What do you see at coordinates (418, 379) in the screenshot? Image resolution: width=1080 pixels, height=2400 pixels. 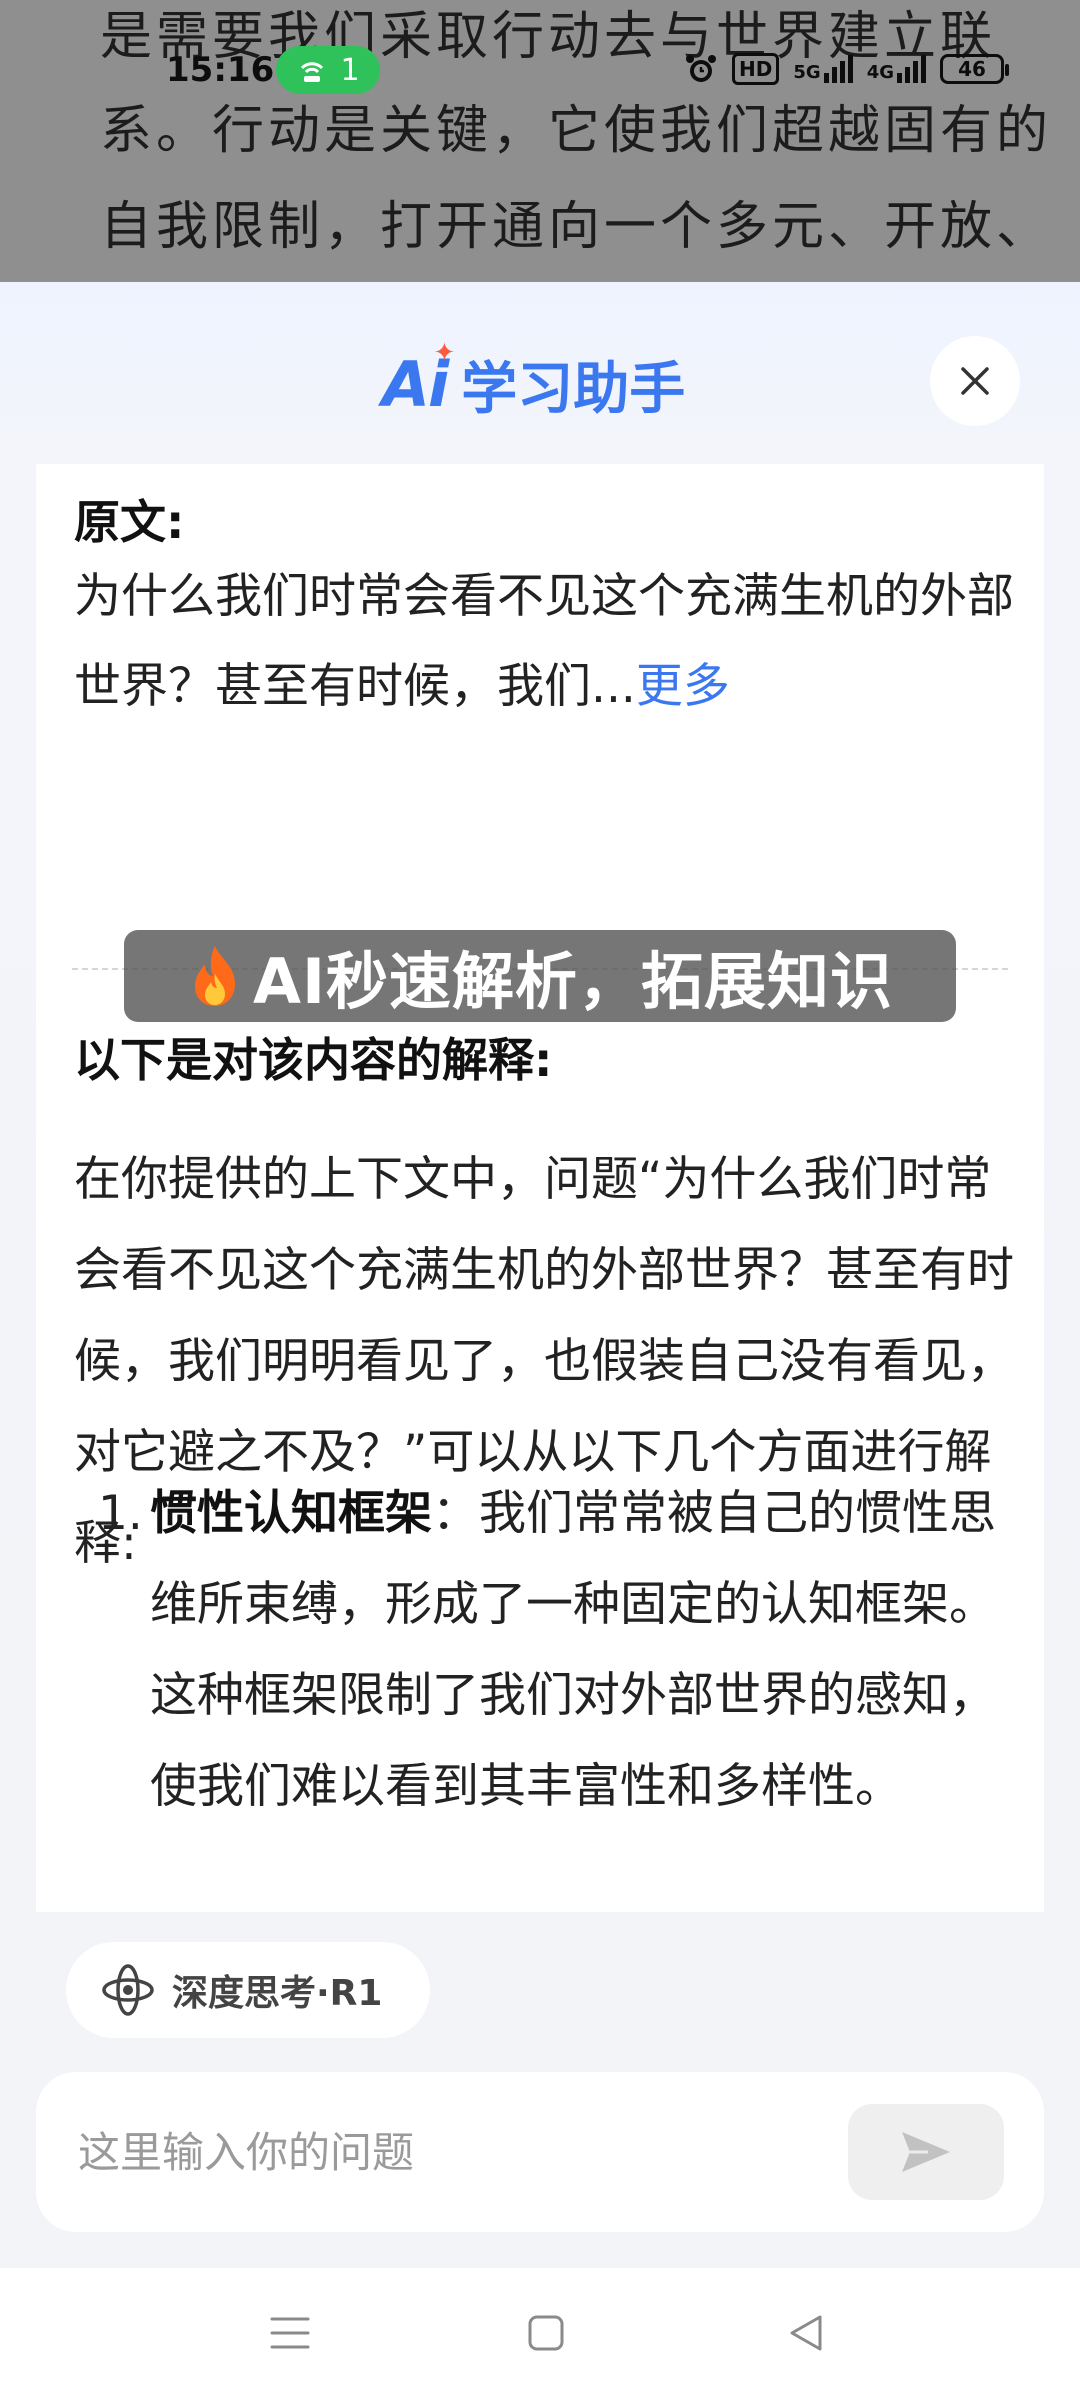 I see `ai-logo-icon: Ai ✦` at bounding box center [418, 379].